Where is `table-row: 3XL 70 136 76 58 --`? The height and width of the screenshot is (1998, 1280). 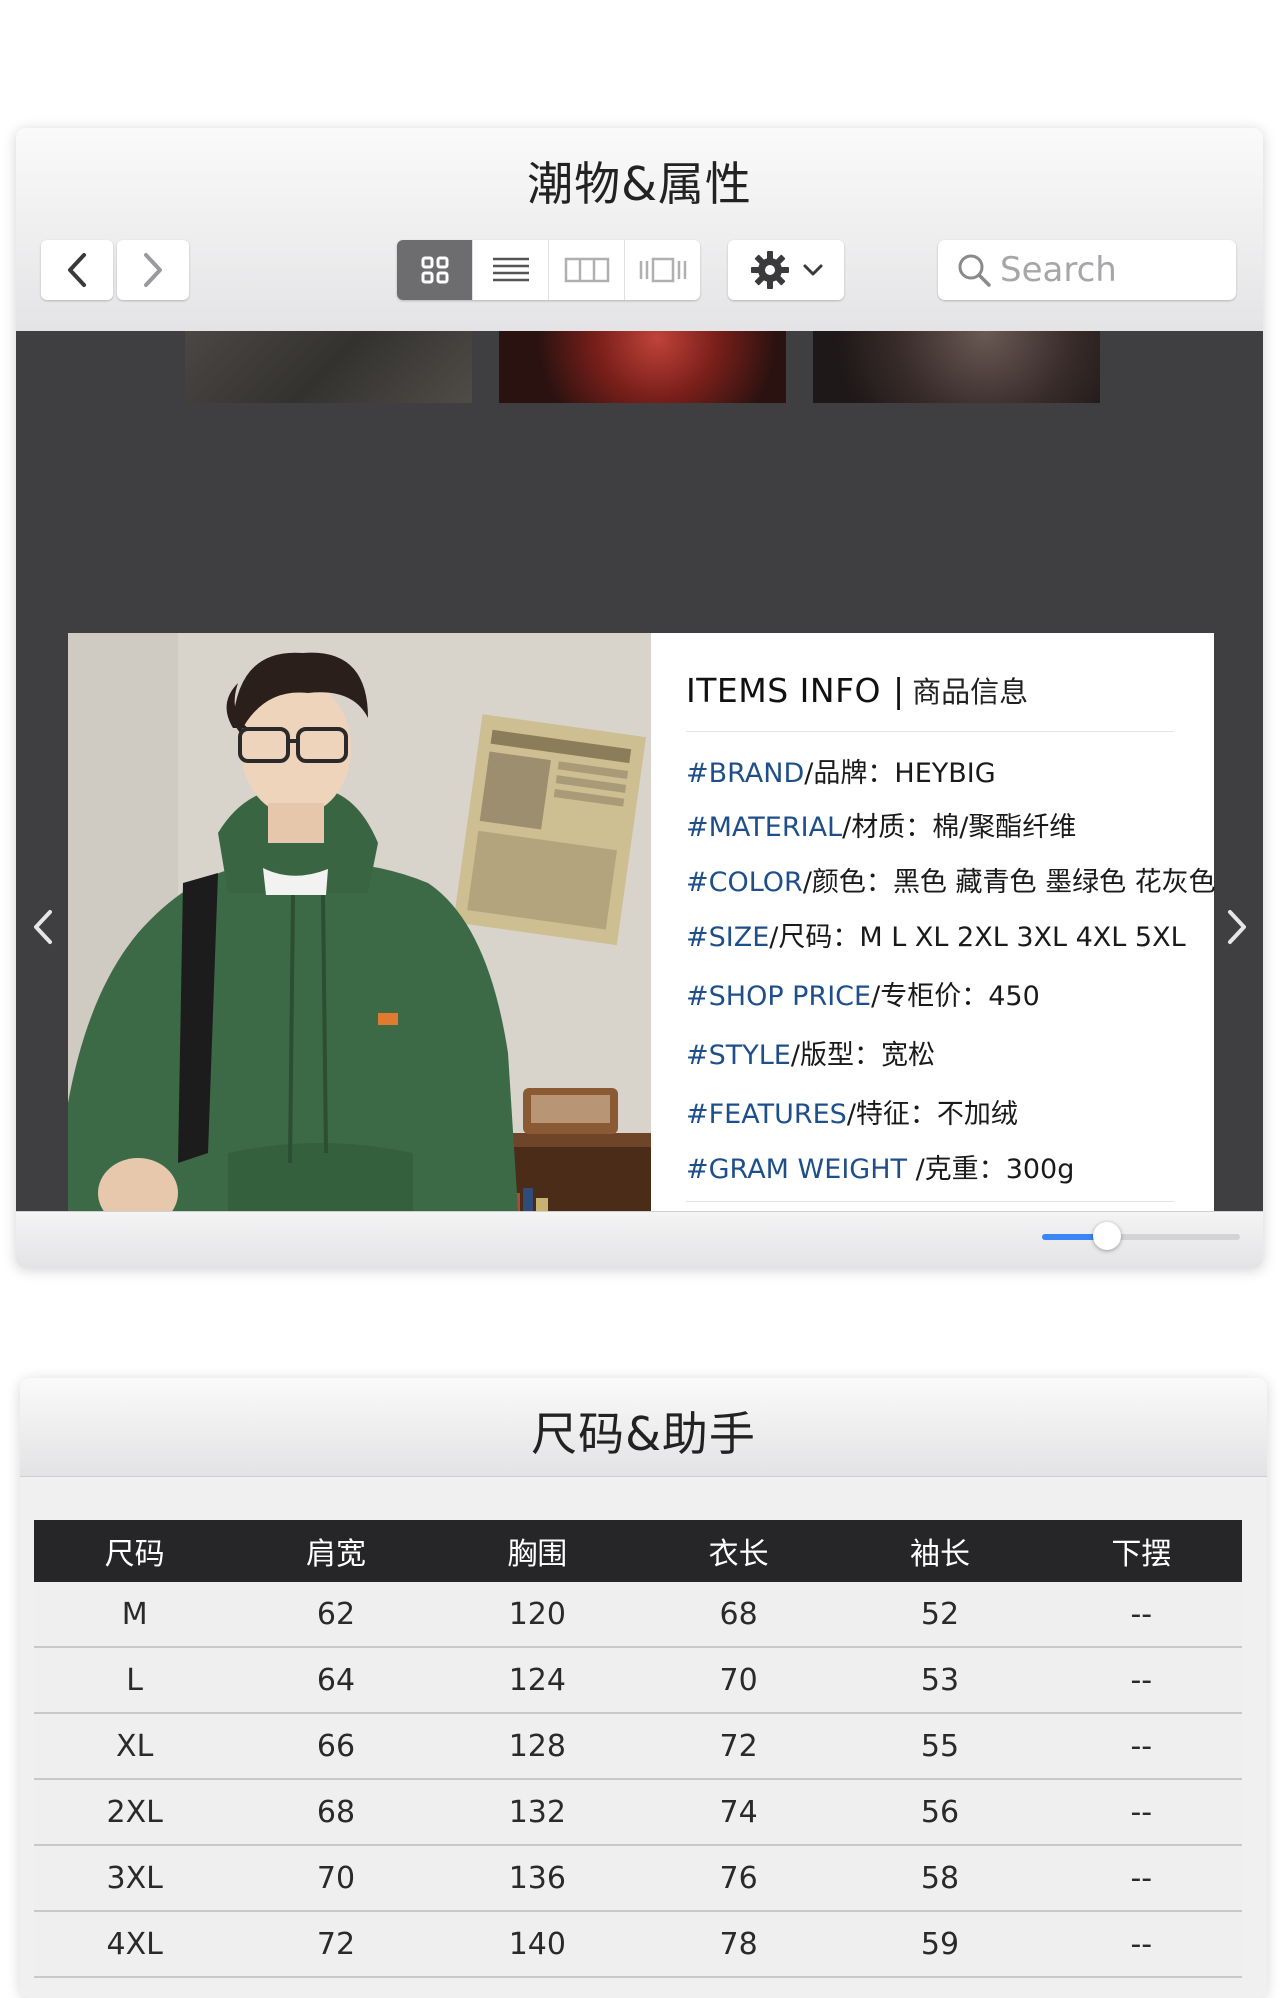 table-row: 3XL 70 136 76 58 -- is located at coordinates (638, 1878).